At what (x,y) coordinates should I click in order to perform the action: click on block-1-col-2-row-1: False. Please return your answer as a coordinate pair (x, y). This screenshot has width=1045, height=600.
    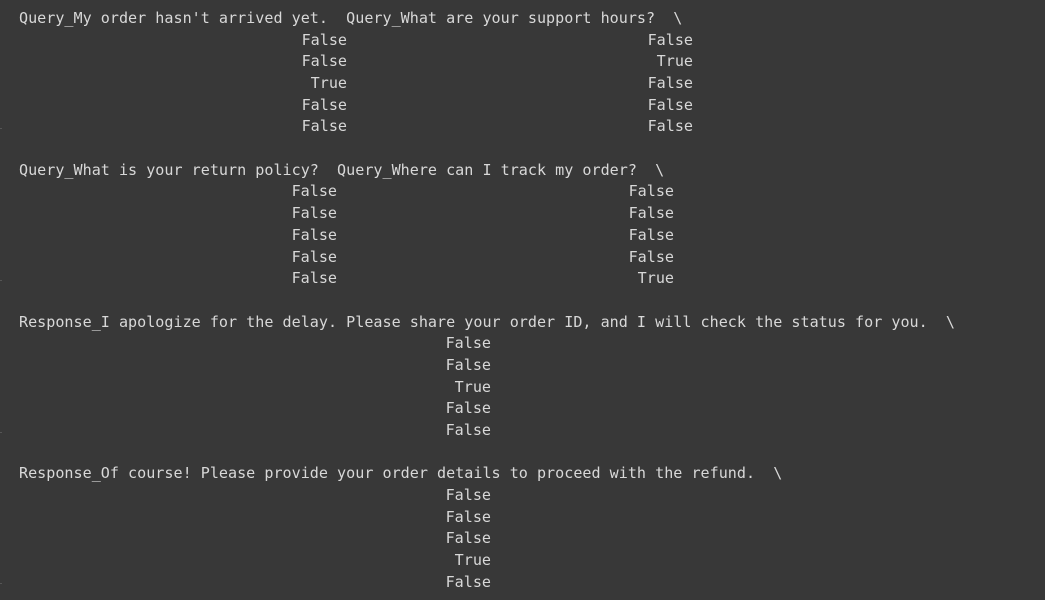
    Looking at the image, I should click on (670, 40).